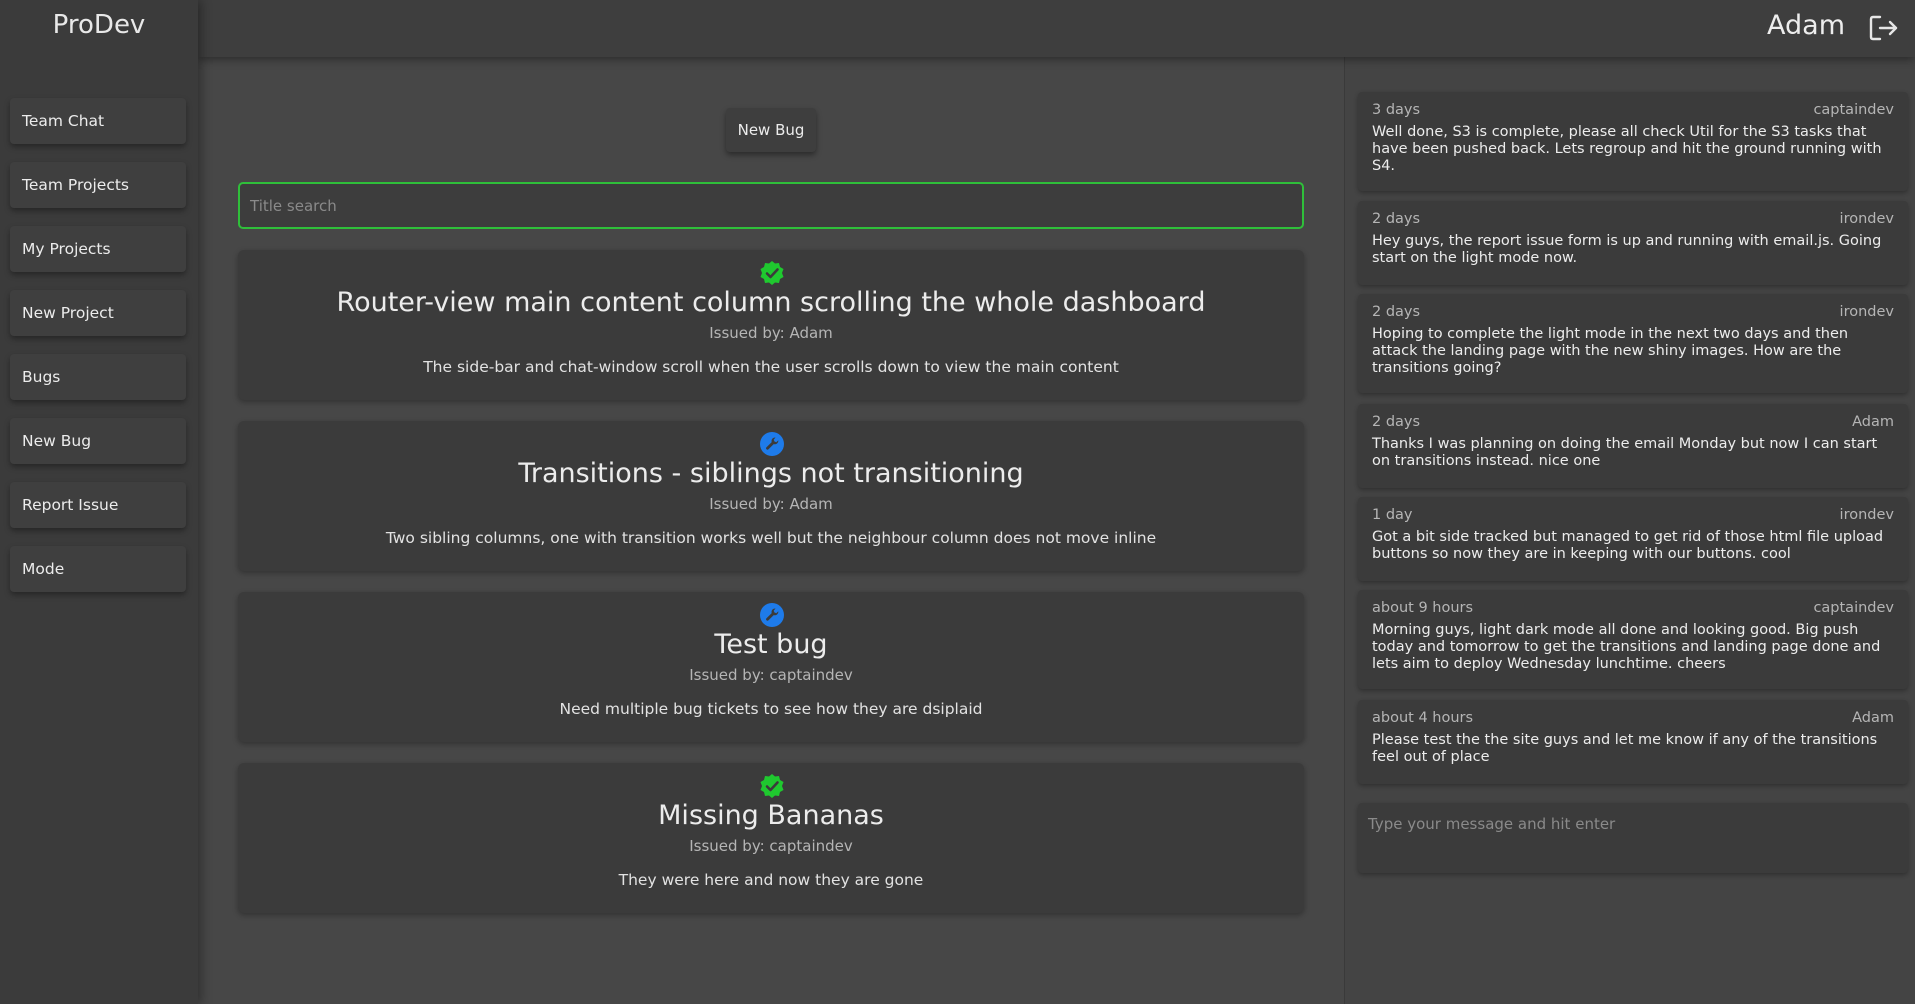  I want to click on message-time: 1 day, so click(1392, 515).